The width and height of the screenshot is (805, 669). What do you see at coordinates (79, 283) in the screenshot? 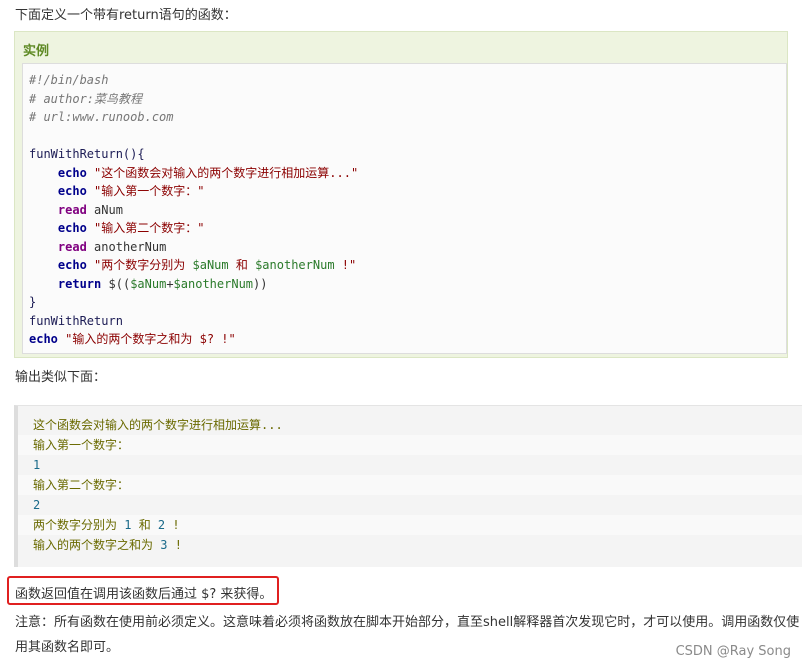
I see `code-keyword: return` at bounding box center [79, 283].